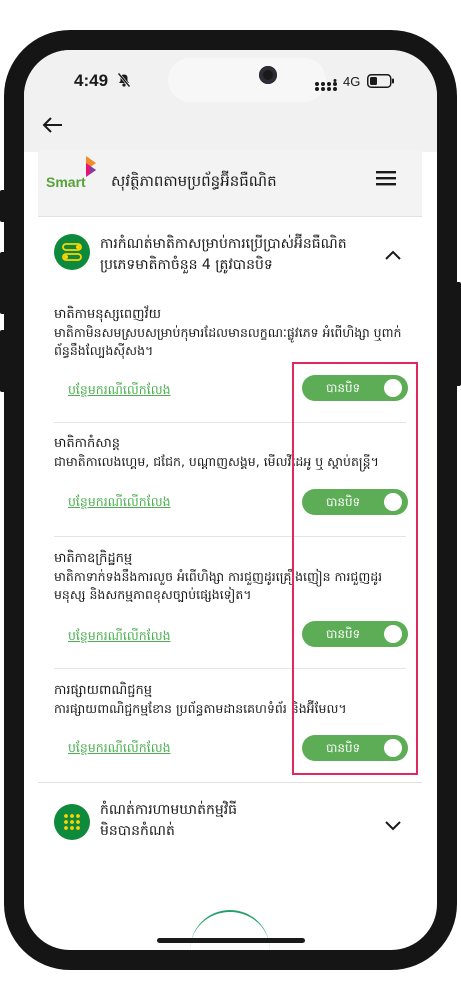 This screenshot has height=1000, width=461. What do you see at coordinates (72, 822) in the screenshot?
I see `grid-icon` at bounding box center [72, 822].